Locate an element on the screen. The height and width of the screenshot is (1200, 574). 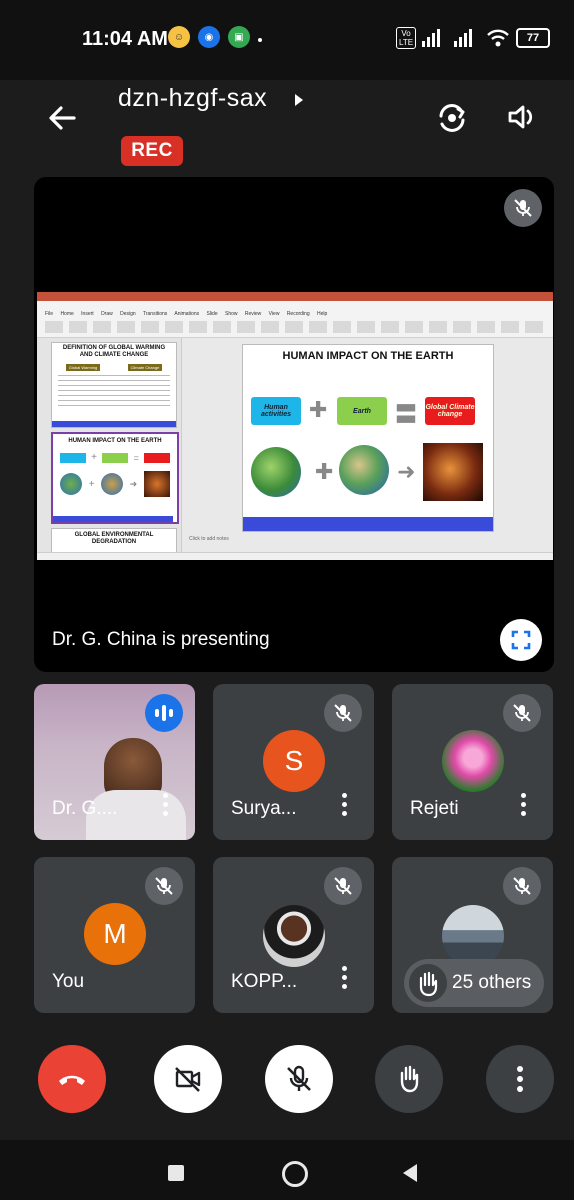
presenting-label: Dr. G. China is presenting is located at coordinates (161, 639).